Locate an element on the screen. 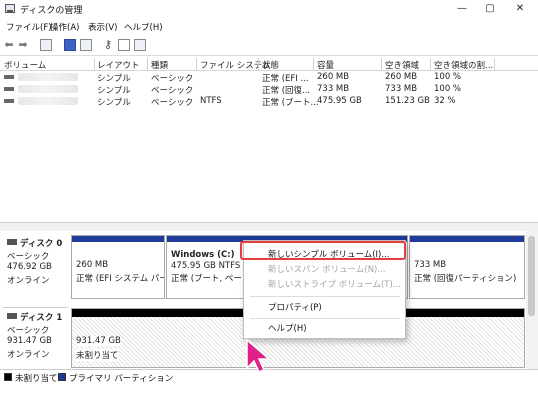 The height and width of the screenshot is (401, 538). table-row: シンプル ベーシック 正常 (回復... 733 MB 733 MB 100 % is located at coordinates (269, 90).